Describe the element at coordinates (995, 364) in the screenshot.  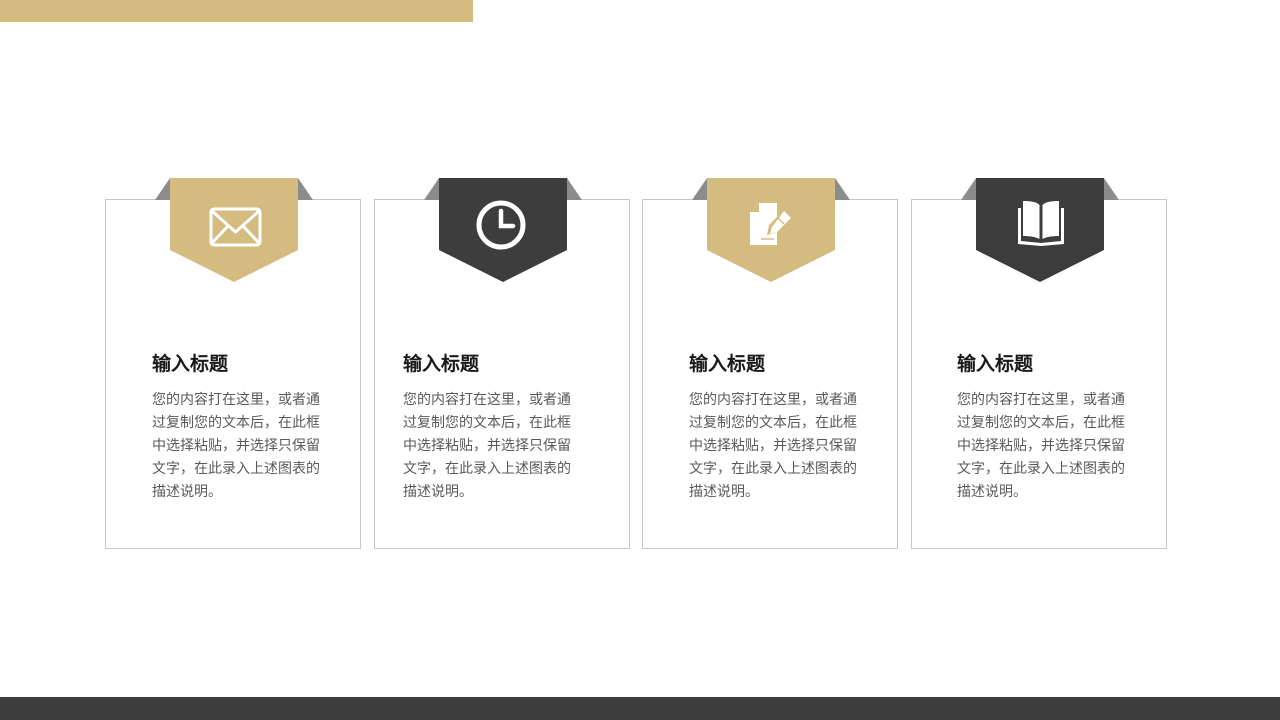
I see `card-4-title: 输入标题` at that location.